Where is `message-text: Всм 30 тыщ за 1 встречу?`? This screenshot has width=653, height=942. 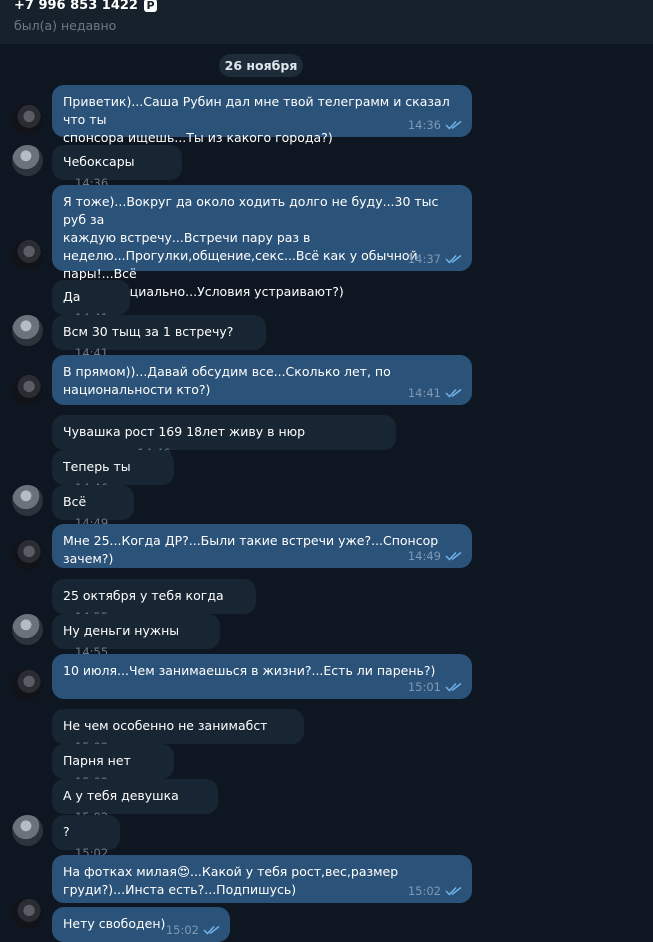 message-text: Всм 30 тыщ за 1 встречу? is located at coordinates (148, 331).